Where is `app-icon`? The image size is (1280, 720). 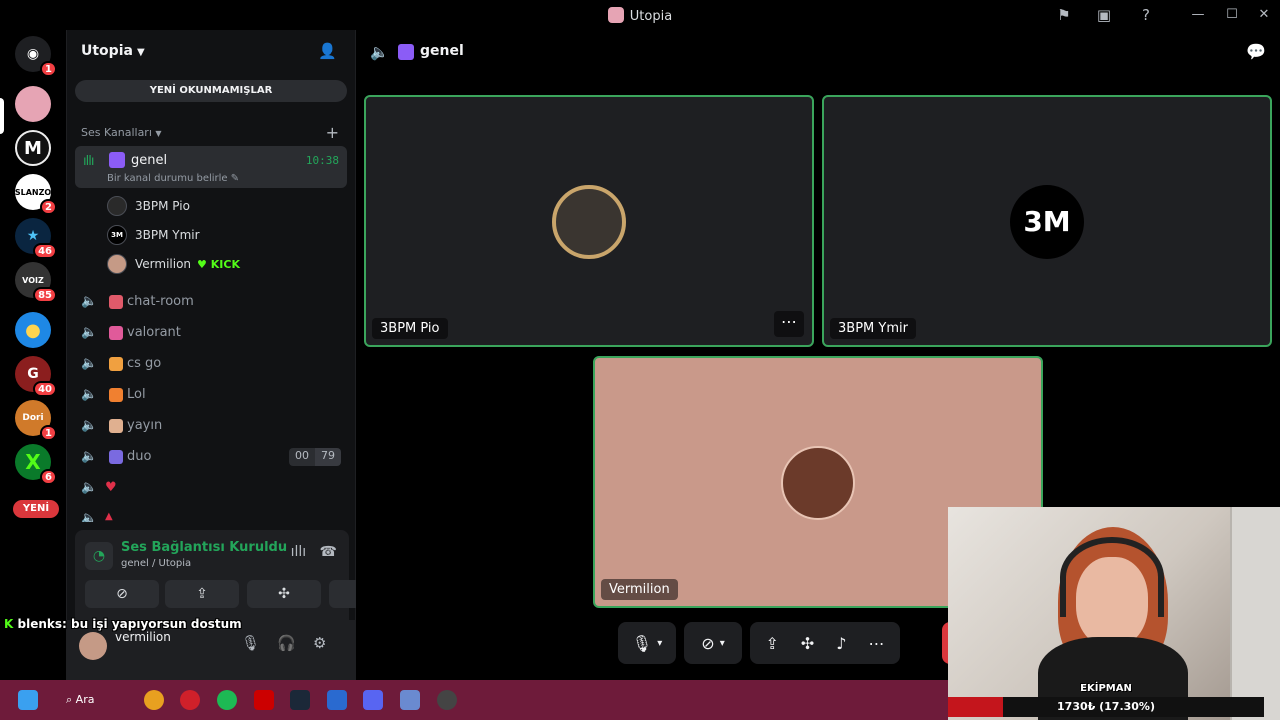
app-icon is located at coordinates (410, 700).